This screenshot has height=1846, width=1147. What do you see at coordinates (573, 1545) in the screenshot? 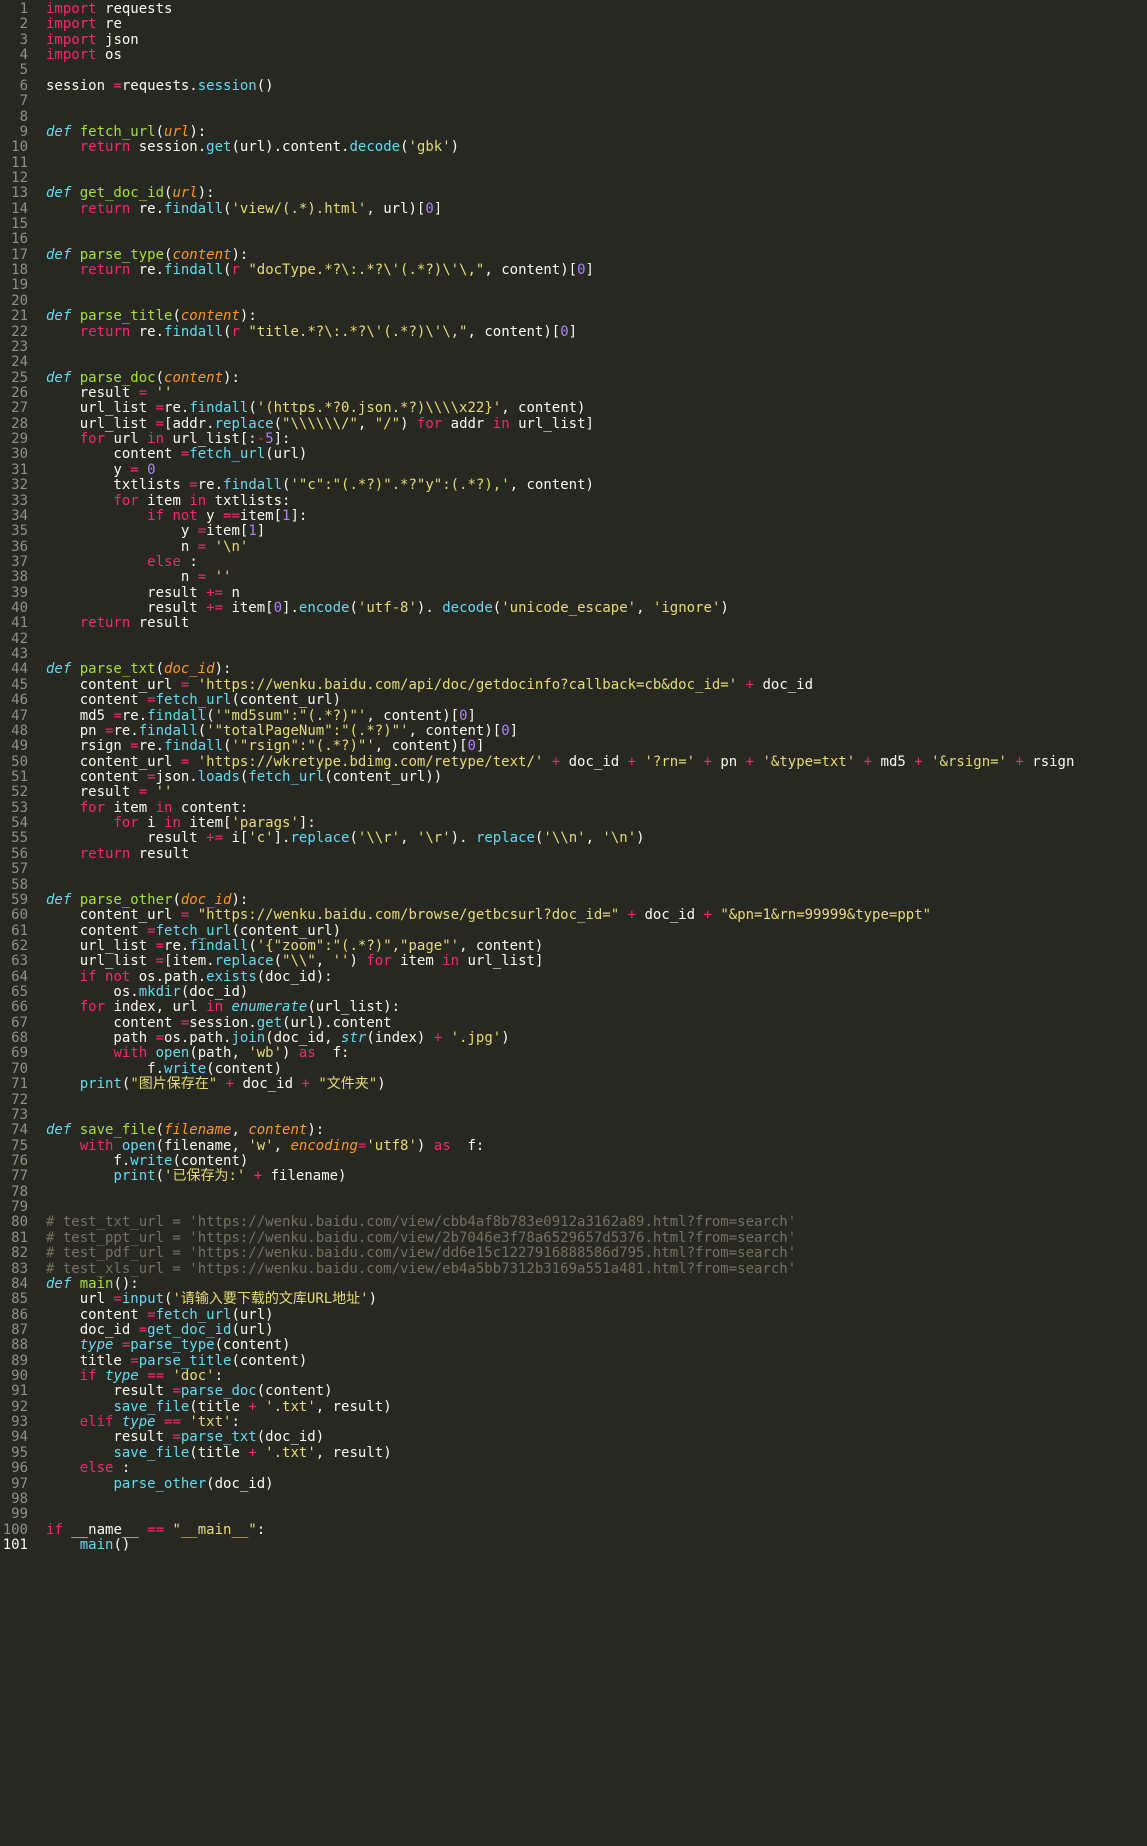
I see `code-line: 101 main()` at bounding box center [573, 1545].